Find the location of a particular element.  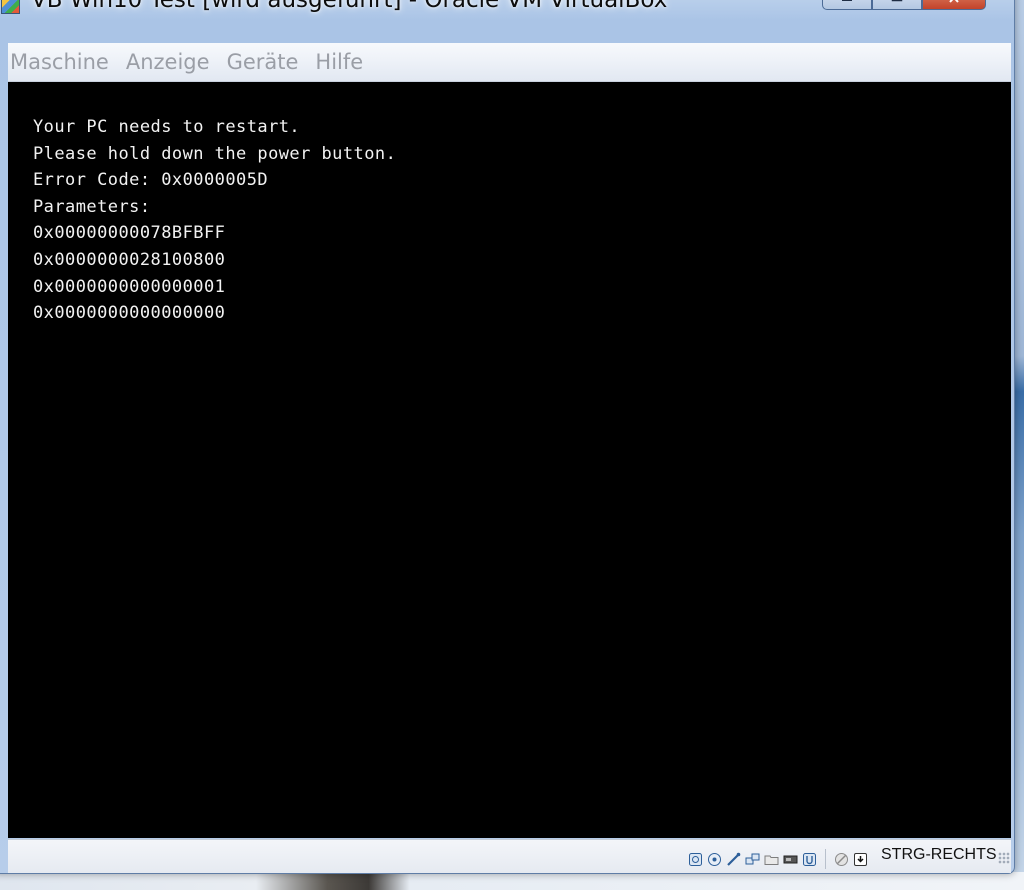

display-icon is located at coordinates (790, 859).